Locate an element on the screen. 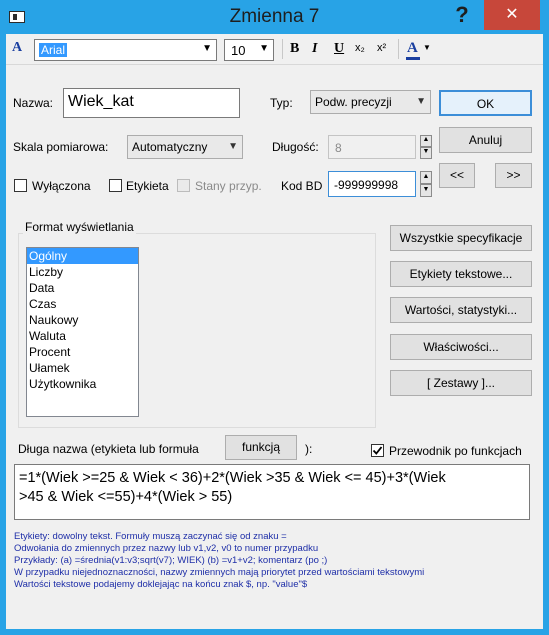 This screenshot has width=549, height=635. italic-button: I is located at coordinates (314, 49).